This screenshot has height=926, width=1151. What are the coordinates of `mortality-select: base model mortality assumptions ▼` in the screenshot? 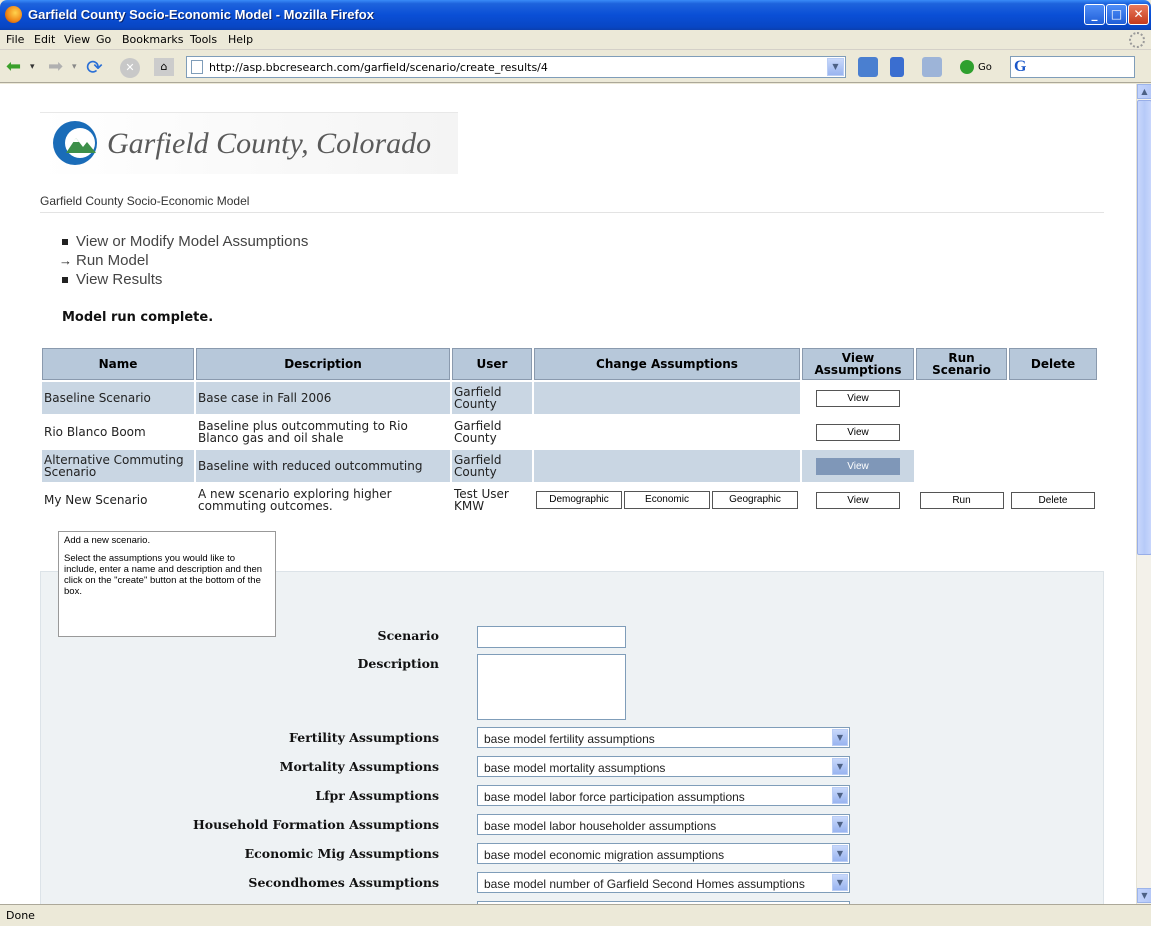 It's located at (663, 766).